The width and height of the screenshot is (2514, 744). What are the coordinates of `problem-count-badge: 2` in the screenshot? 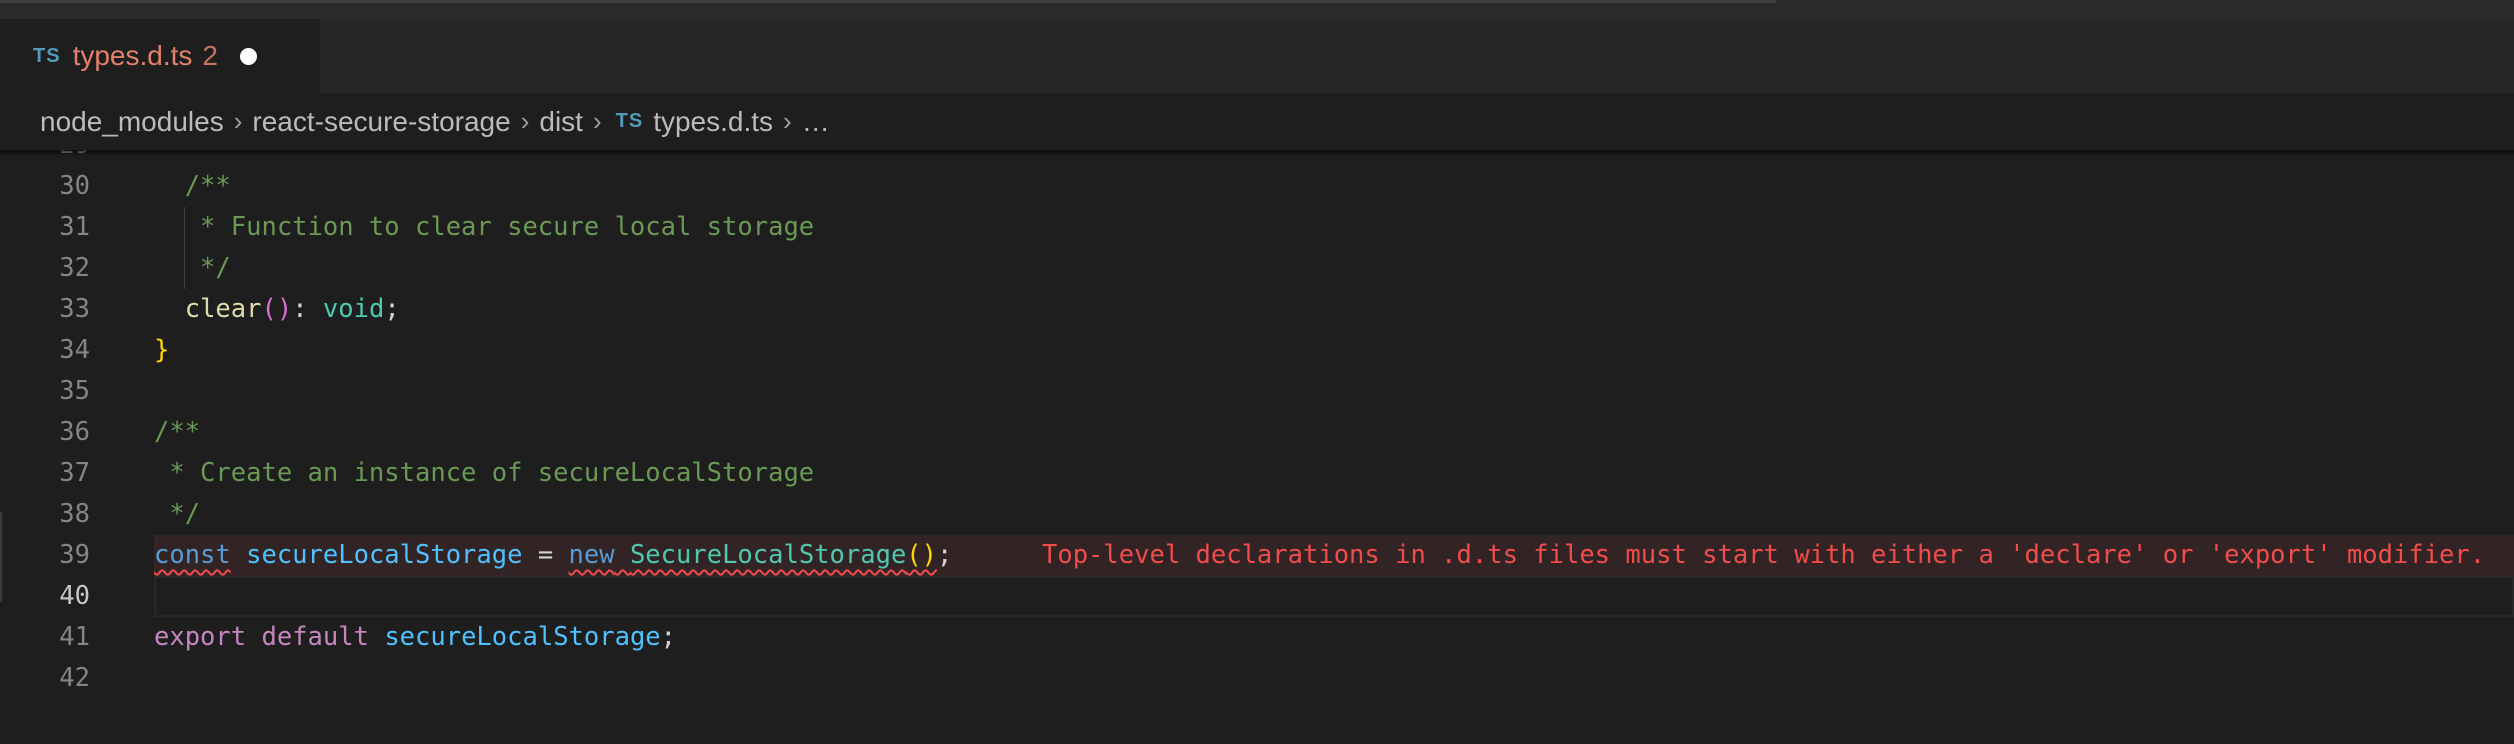 It's located at (210, 55).